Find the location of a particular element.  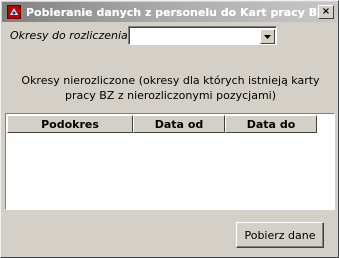

column-header-data-do: Data do is located at coordinates (271, 124).